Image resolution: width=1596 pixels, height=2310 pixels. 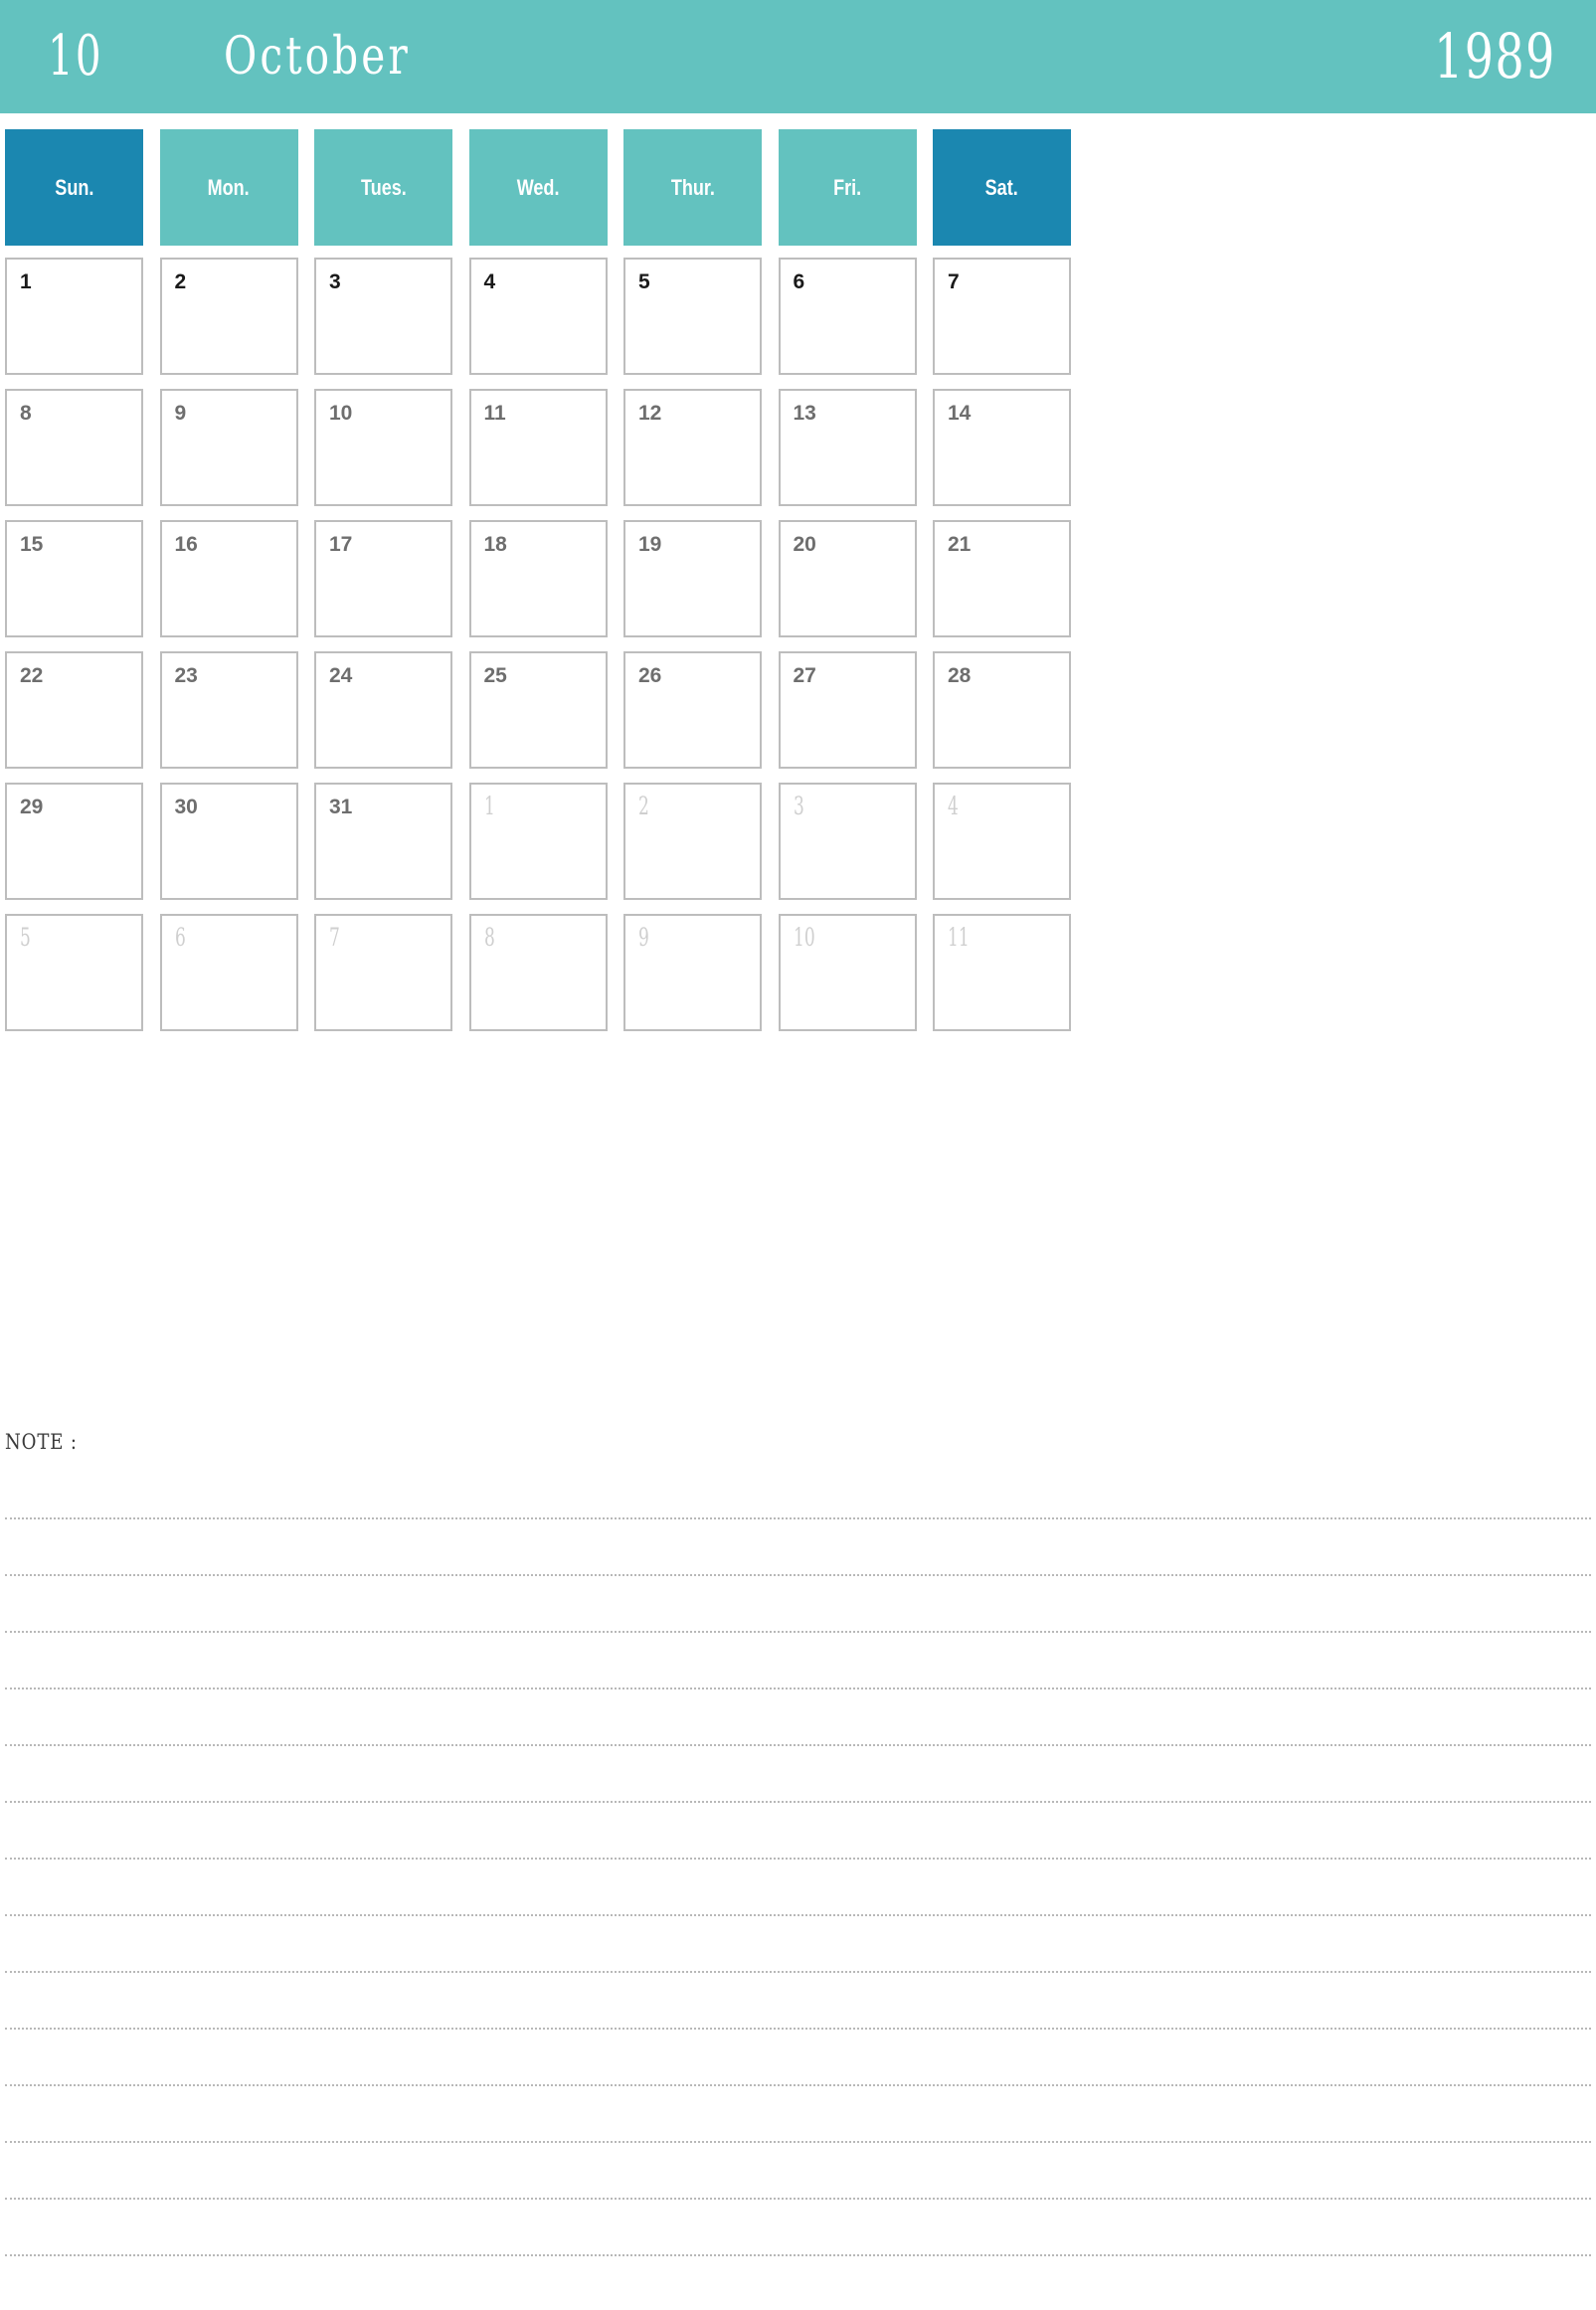 I want to click on weekday-header-cell: Thur., so click(x=692, y=188).